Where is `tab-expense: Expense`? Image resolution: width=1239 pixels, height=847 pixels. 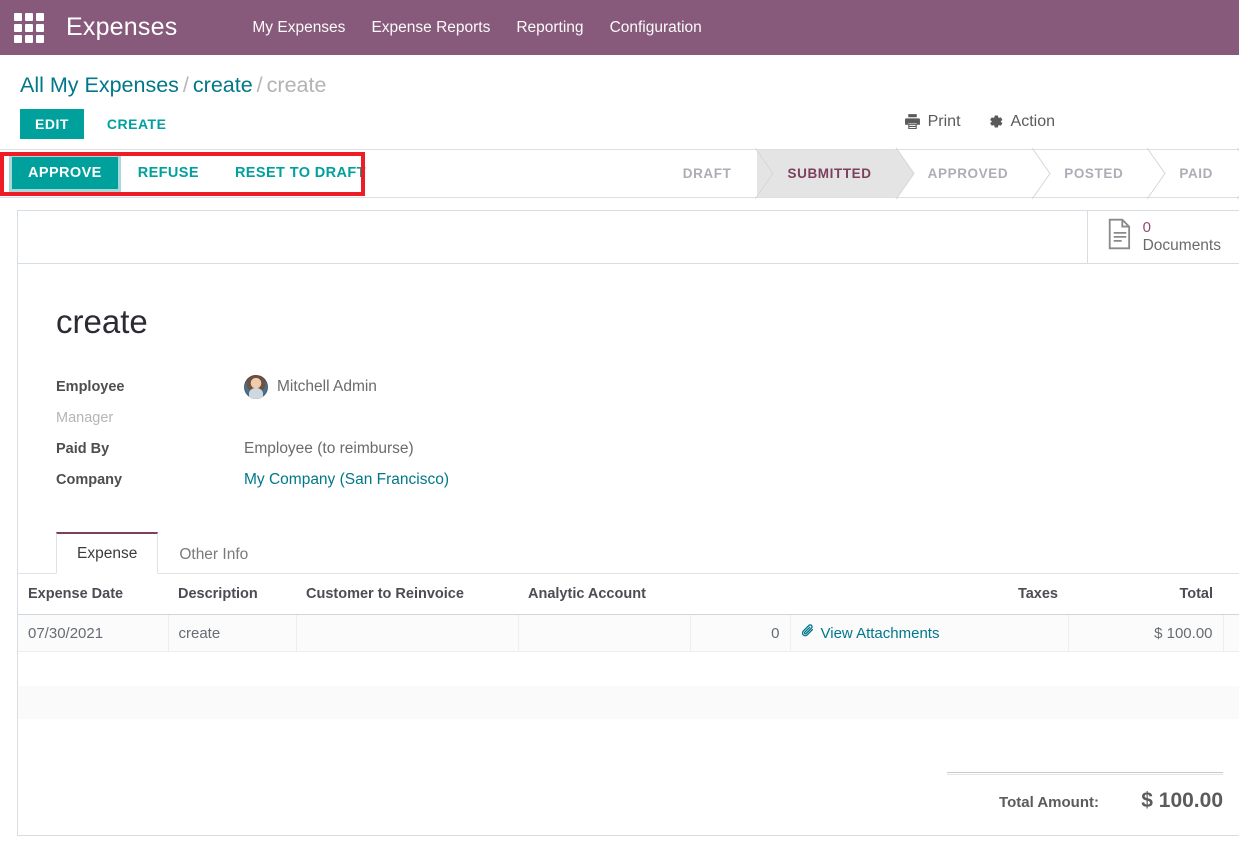 tab-expense: Expense is located at coordinates (107, 553).